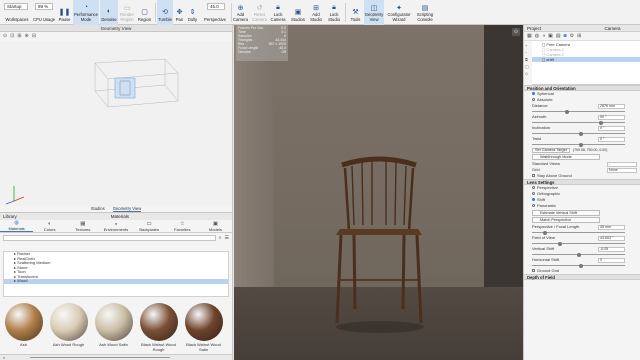 This screenshot has height=360, width=640. Describe the element at coordinates (533, 194) in the screenshot. I see `orthographic-radio` at that location.